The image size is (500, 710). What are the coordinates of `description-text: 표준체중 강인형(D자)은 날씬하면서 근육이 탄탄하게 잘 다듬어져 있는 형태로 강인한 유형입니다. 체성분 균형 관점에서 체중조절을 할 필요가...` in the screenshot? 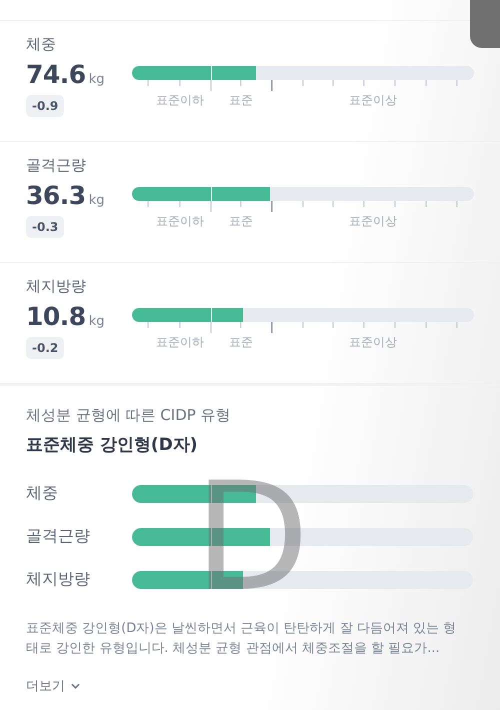 It's located at (242, 639).